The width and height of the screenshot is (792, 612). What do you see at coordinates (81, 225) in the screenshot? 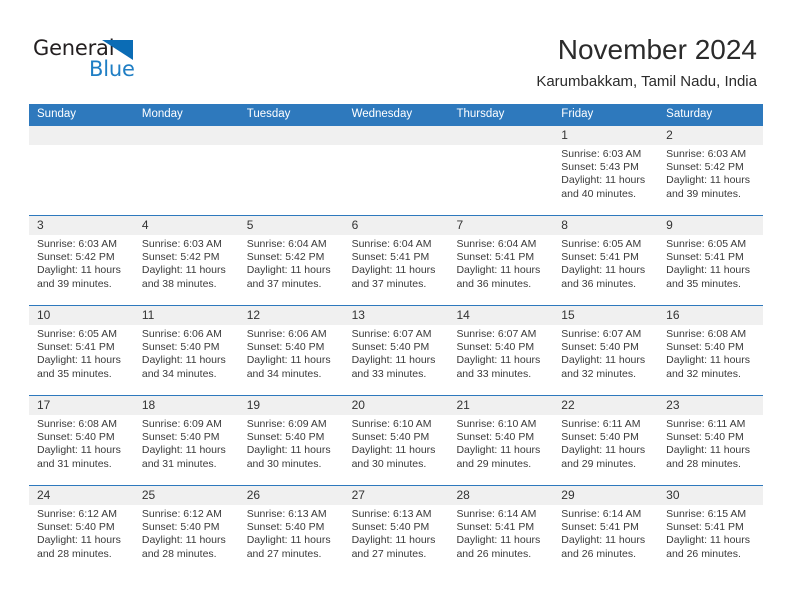
I see `day-number: 3` at bounding box center [81, 225].